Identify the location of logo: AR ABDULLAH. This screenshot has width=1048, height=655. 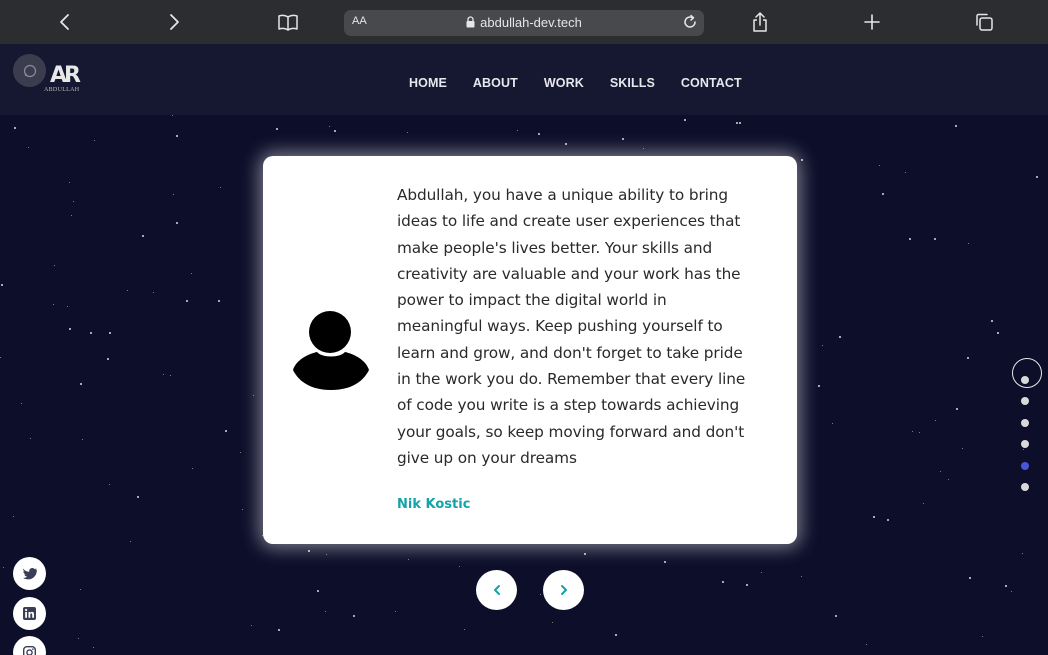
(65, 80).